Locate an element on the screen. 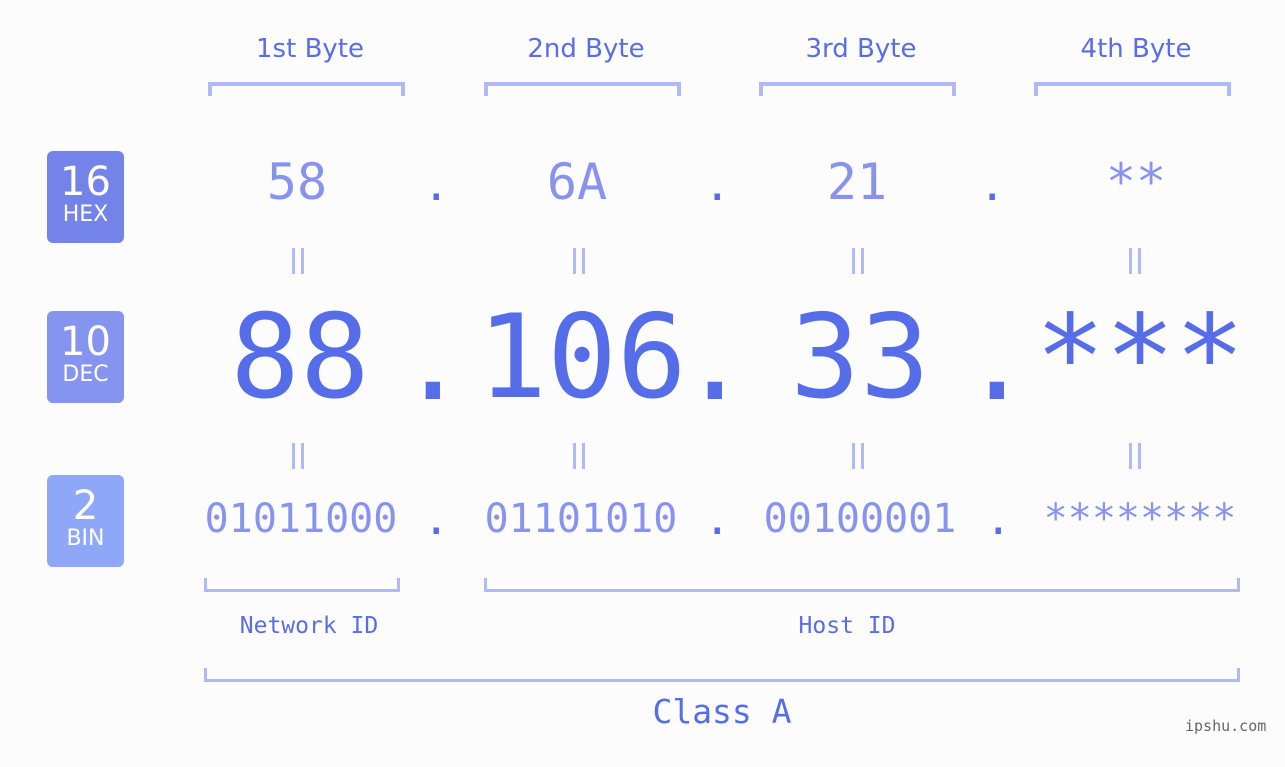 The height and width of the screenshot is (767, 1285). bin-base-number: 2 is located at coordinates (85, 506).